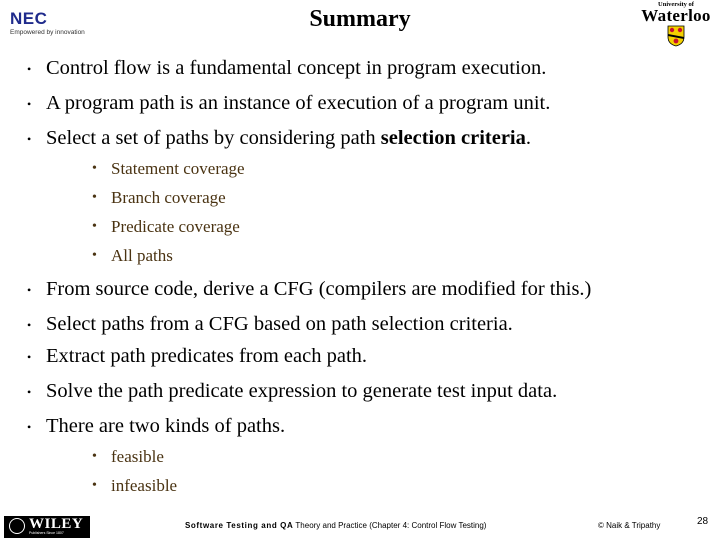  What do you see at coordinates (178, 168) in the screenshot?
I see `criteria-text: Statement coverage` at bounding box center [178, 168].